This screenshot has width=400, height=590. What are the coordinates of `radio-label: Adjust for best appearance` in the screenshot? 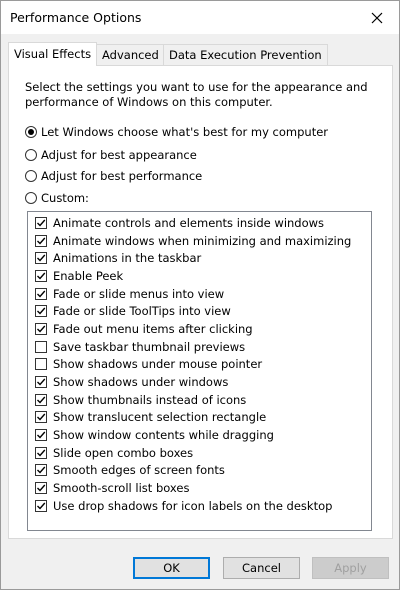 It's located at (119, 155).